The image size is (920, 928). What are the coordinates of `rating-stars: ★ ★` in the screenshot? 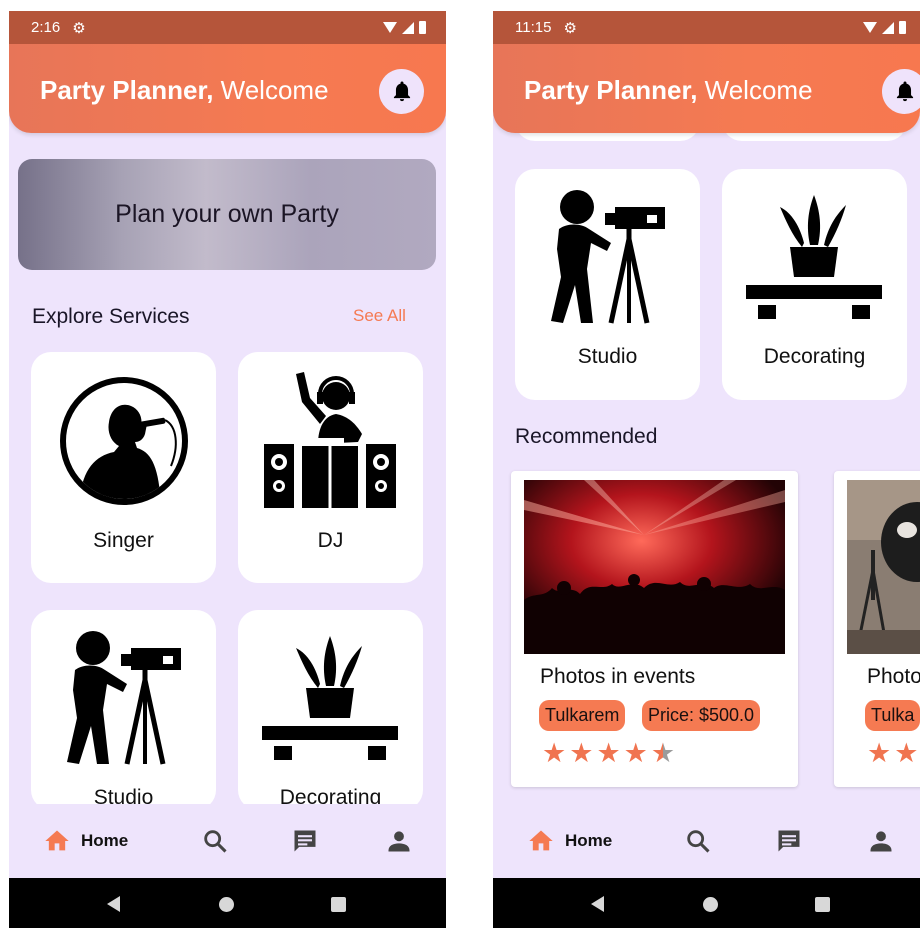 It's located at (892, 753).